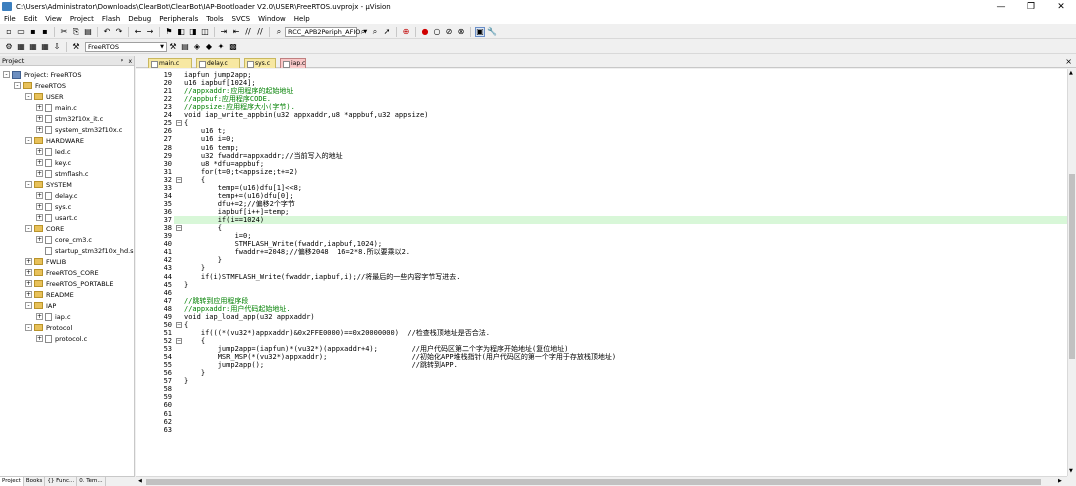  What do you see at coordinates (111, 19) in the screenshot?
I see `menu-flash: Flash` at bounding box center [111, 19].